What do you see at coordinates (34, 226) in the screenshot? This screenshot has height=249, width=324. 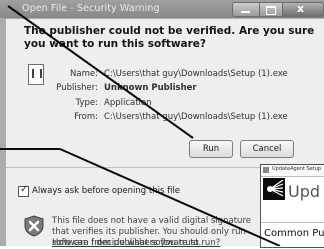 I see `security-shield-icon` at bounding box center [34, 226].